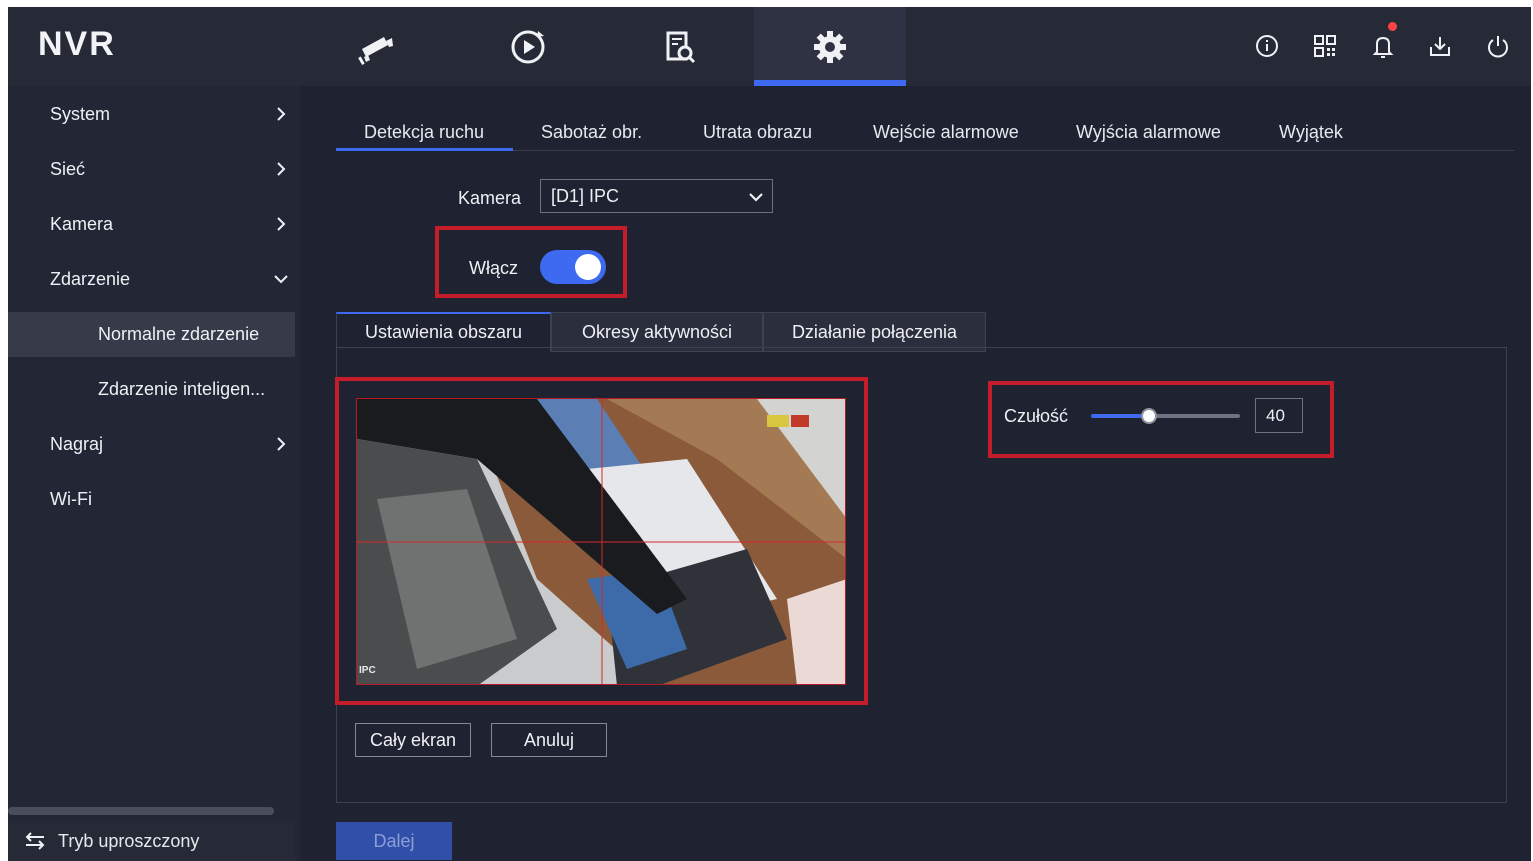 The width and height of the screenshot is (1533, 861). What do you see at coordinates (1392, 26) in the screenshot?
I see `notification-dot` at bounding box center [1392, 26].